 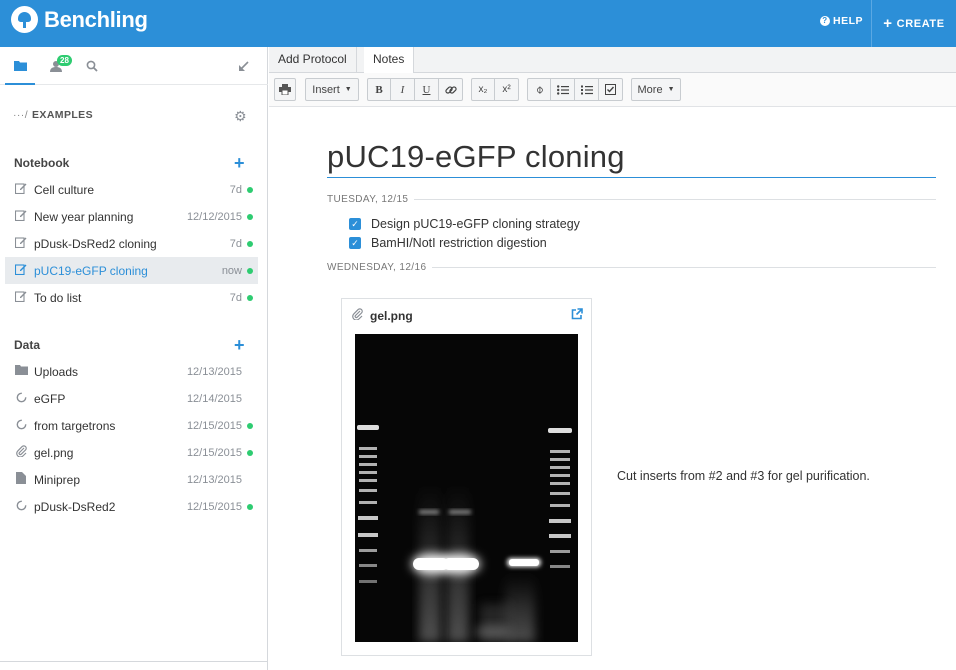 What do you see at coordinates (50, 398) in the screenshot?
I see `sidebar-item-label: eGFP` at bounding box center [50, 398].